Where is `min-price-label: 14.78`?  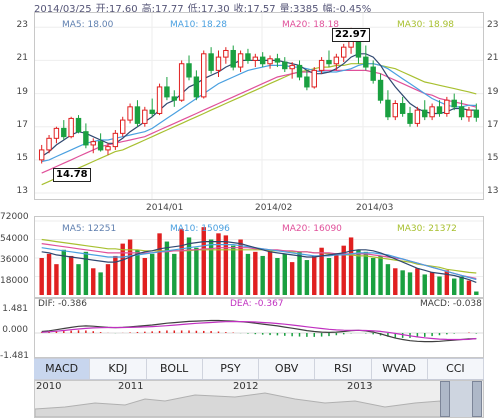
min-price-label: 14.78 is located at coordinates (72, 175).